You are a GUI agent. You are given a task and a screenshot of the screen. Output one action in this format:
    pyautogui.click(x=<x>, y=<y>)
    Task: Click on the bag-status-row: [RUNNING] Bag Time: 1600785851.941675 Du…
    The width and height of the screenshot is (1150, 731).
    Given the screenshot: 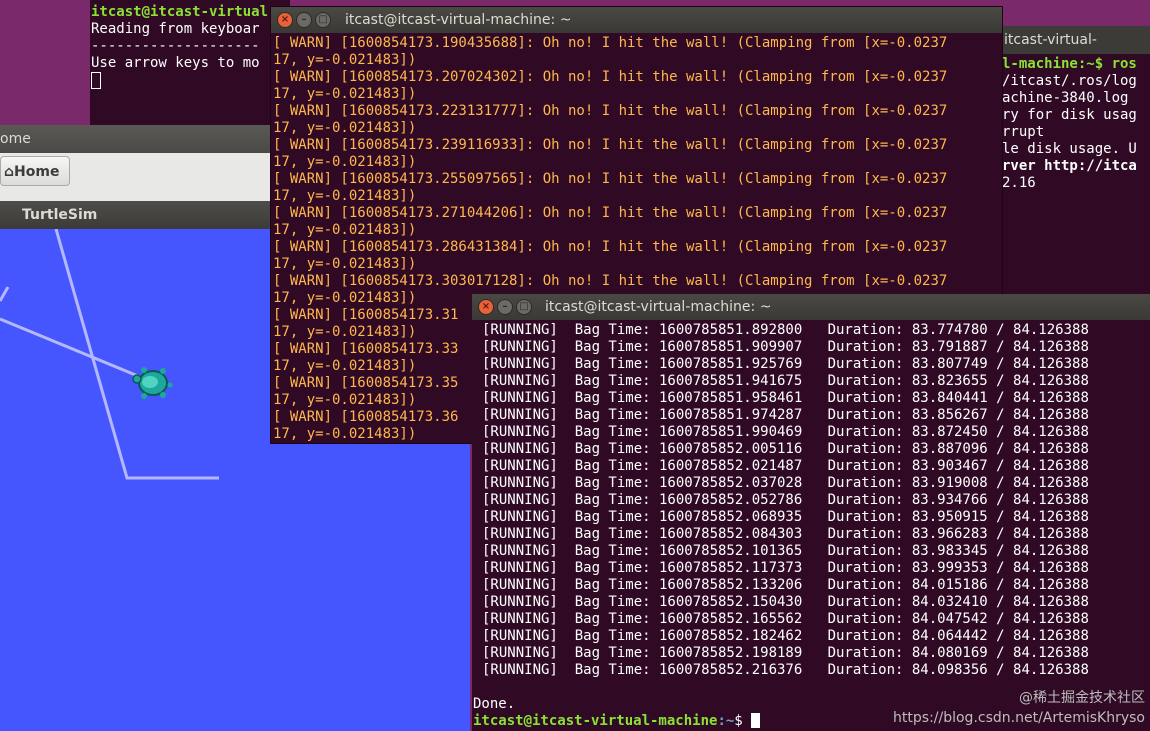 What is the action you would take?
    pyautogui.click(x=785, y=381)
    